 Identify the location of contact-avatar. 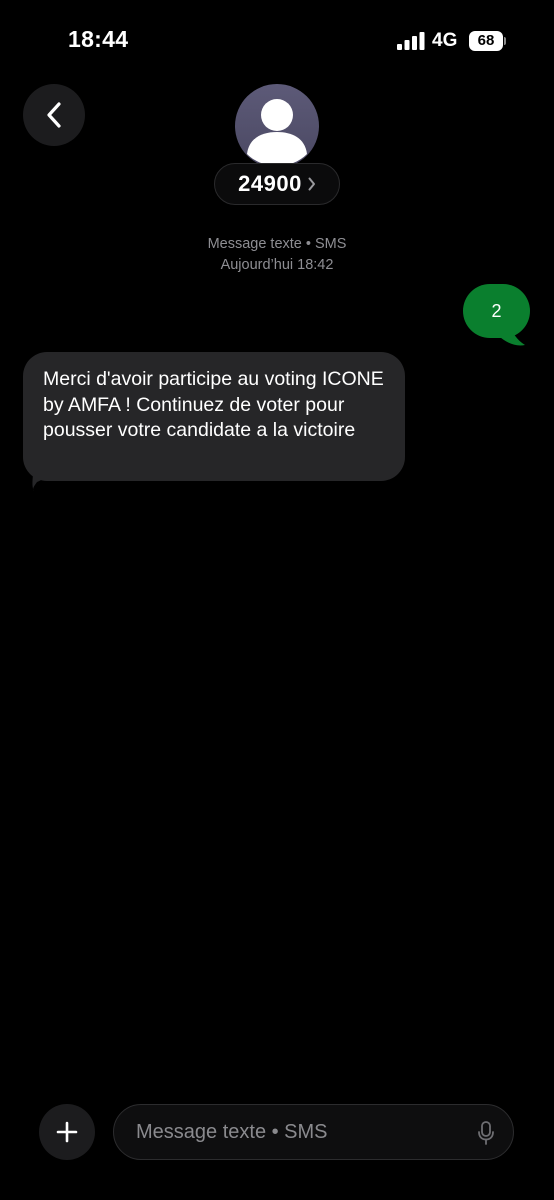
(277, 126).